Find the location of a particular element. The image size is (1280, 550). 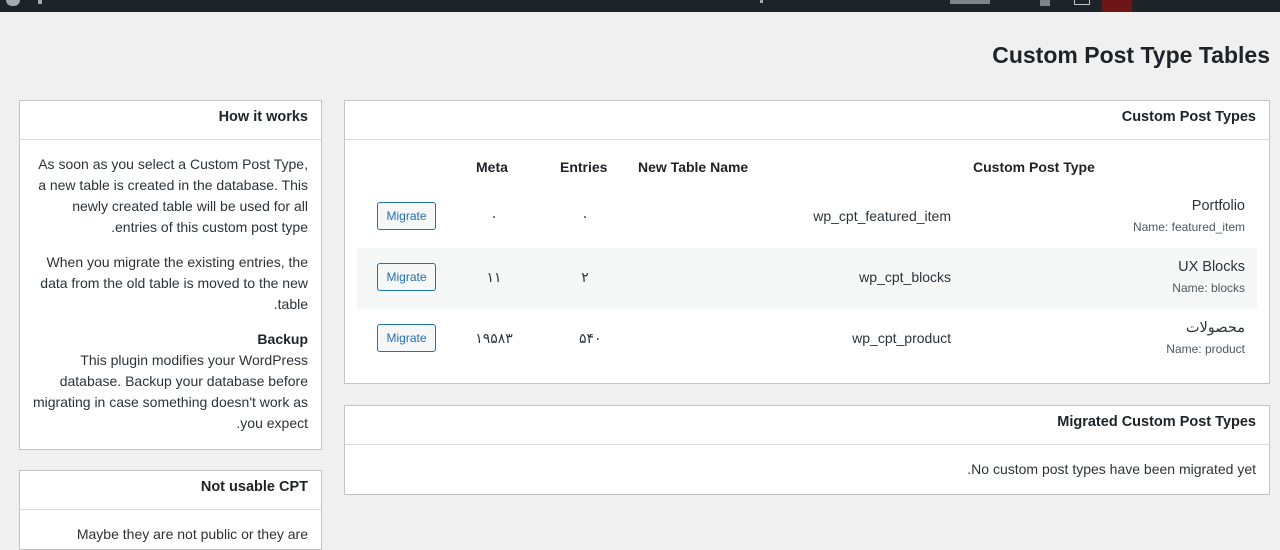

wordpress-logo-icon is located at coordinates (13, 3).